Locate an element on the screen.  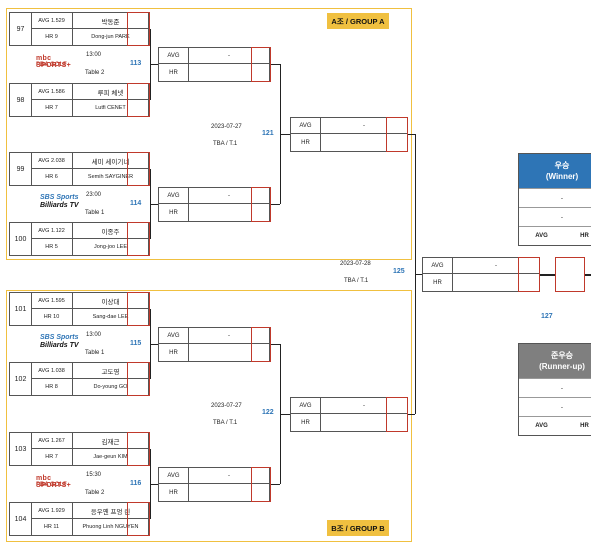
winner-header: 우승 (Winner) is located at coordinates (555, 171).